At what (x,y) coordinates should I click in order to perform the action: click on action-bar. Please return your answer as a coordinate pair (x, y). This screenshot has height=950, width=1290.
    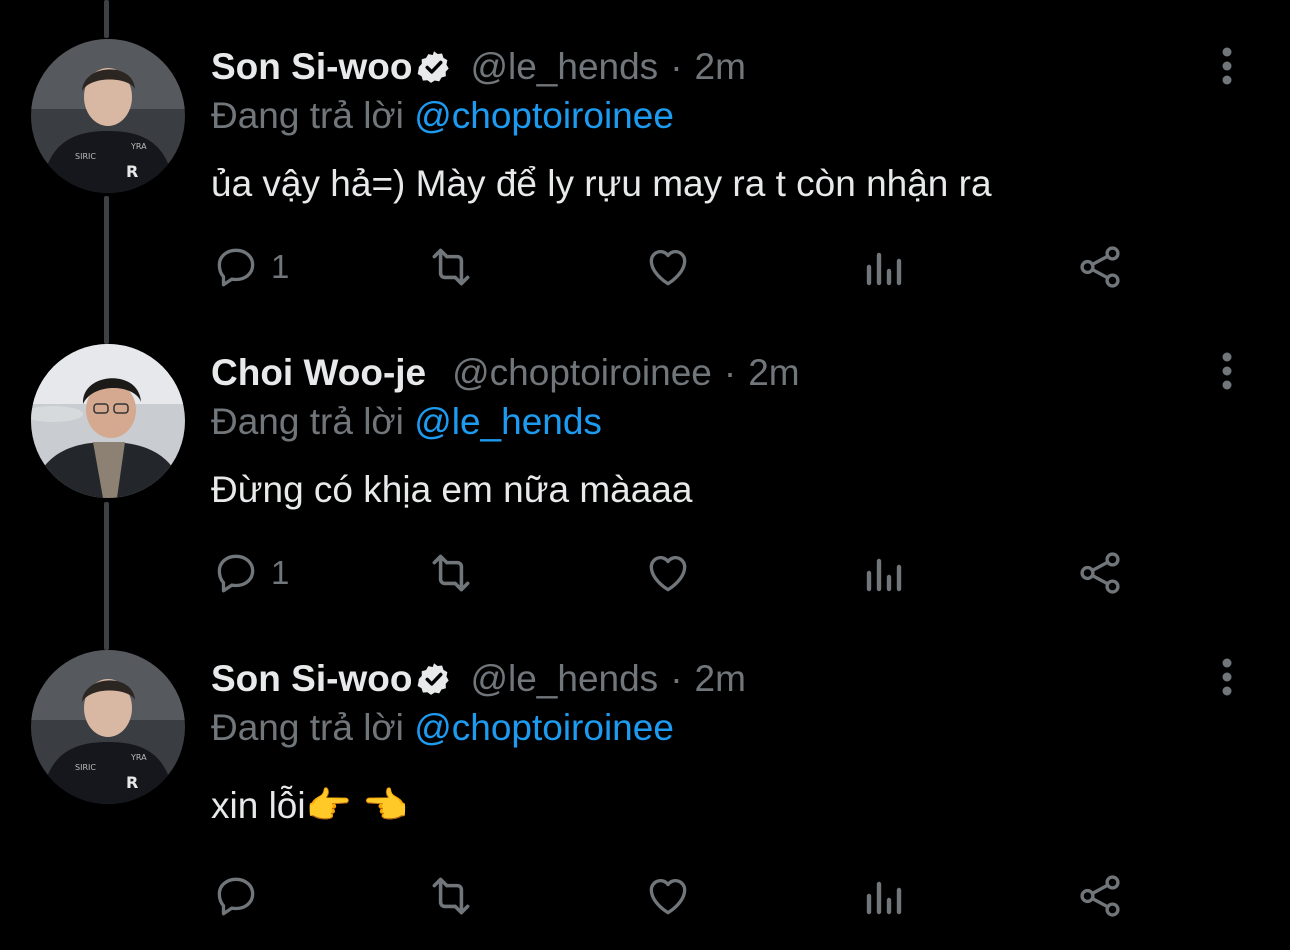
    Looking at the image, I should click on (676, 896).